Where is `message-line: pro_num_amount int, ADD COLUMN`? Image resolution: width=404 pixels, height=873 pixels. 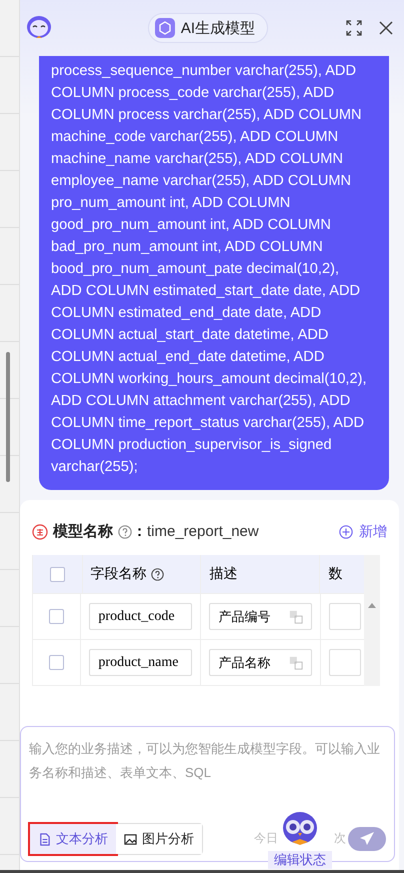
message-line: pro_num_amount int, ADD COLUMN is located at coordinates (171, 203).